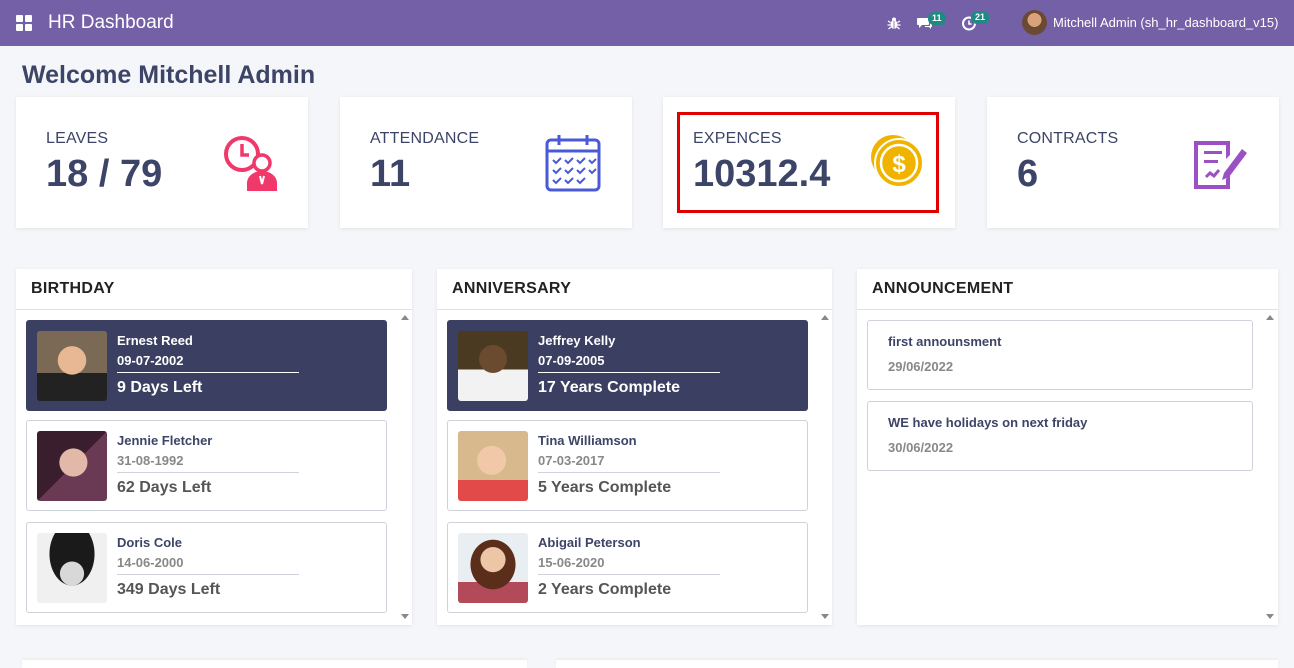 This screenshot has width=1294, height=668. Describe the element at coordinates (573, 163) in the screenshot. I see `calendar-icon` at that location.